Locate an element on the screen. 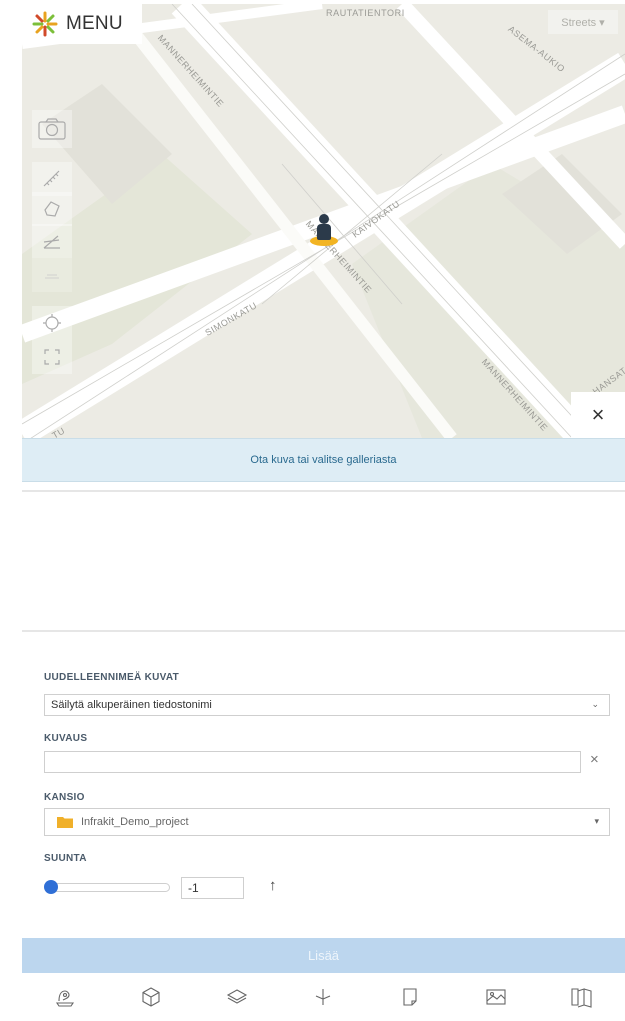  image-icon is located at coordinates (496, 997).